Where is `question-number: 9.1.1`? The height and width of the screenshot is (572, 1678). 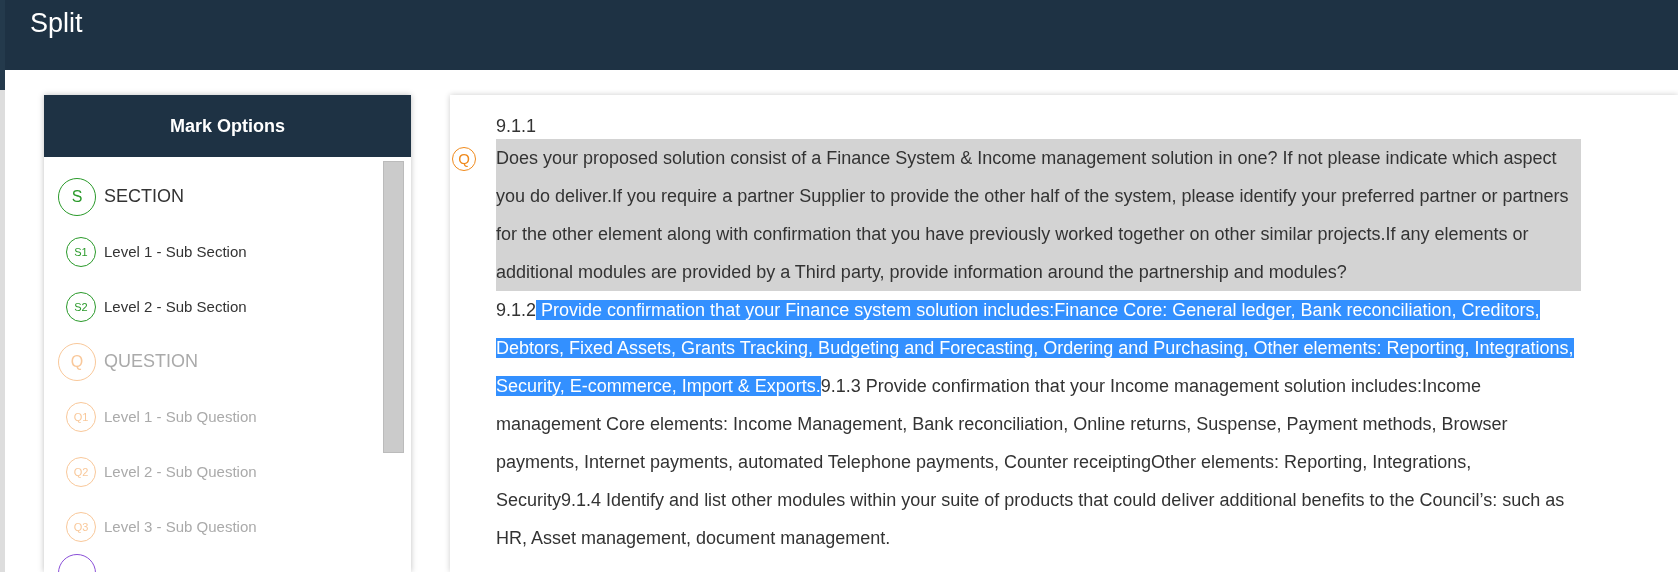
question-number: 9.1.1 is located at coordinates (517, 126).